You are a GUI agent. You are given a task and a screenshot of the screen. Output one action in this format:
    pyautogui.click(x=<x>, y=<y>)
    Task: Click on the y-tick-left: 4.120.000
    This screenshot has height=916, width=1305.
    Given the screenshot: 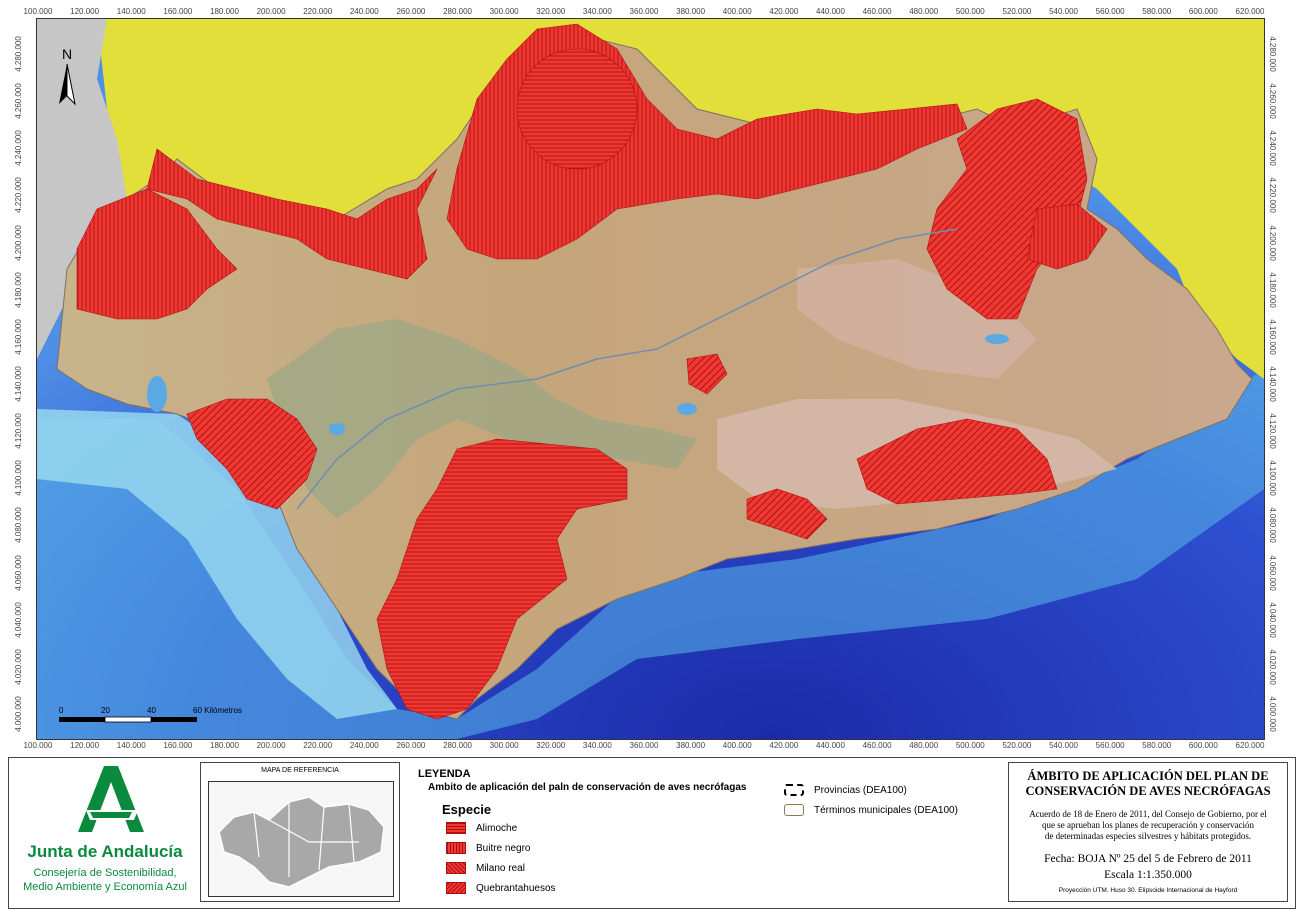 What is the action you would take?
    pyautogui.click(x=18, y=431)
    